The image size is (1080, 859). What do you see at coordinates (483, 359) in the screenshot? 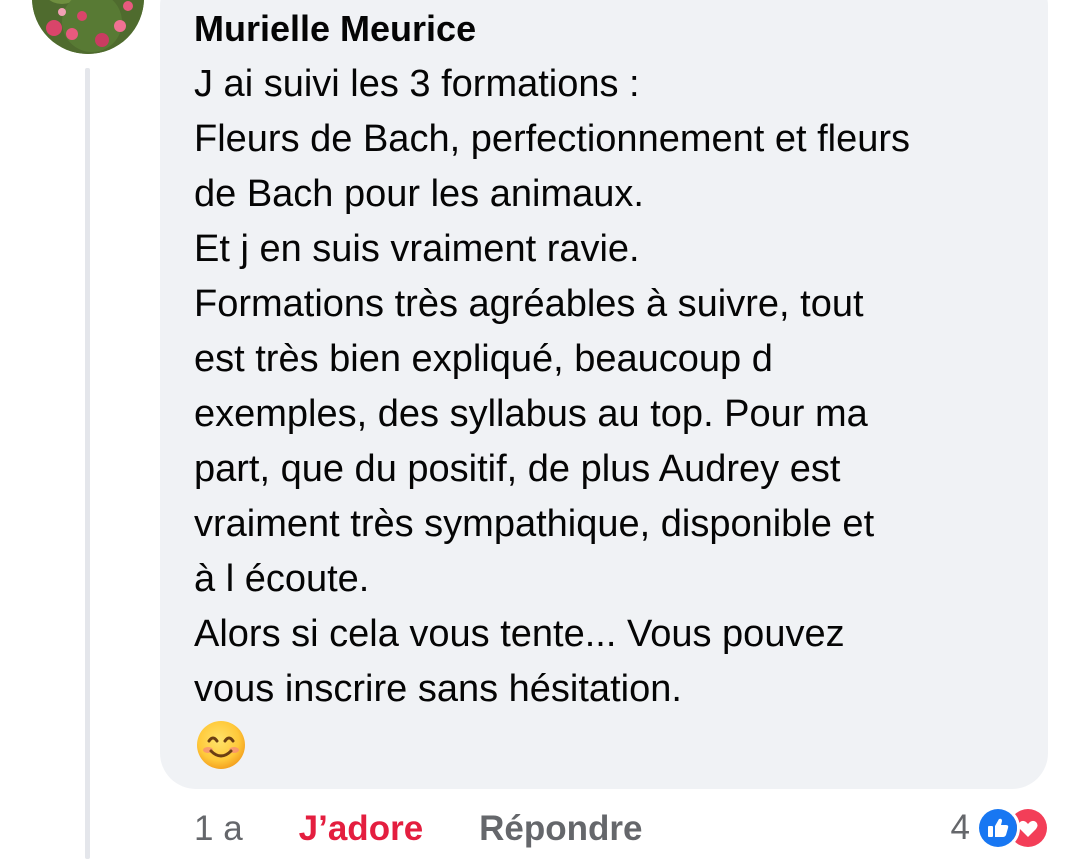
I see `comment-line: est très bien expliqué, beaucoup d` at bounding box center [483, 359].